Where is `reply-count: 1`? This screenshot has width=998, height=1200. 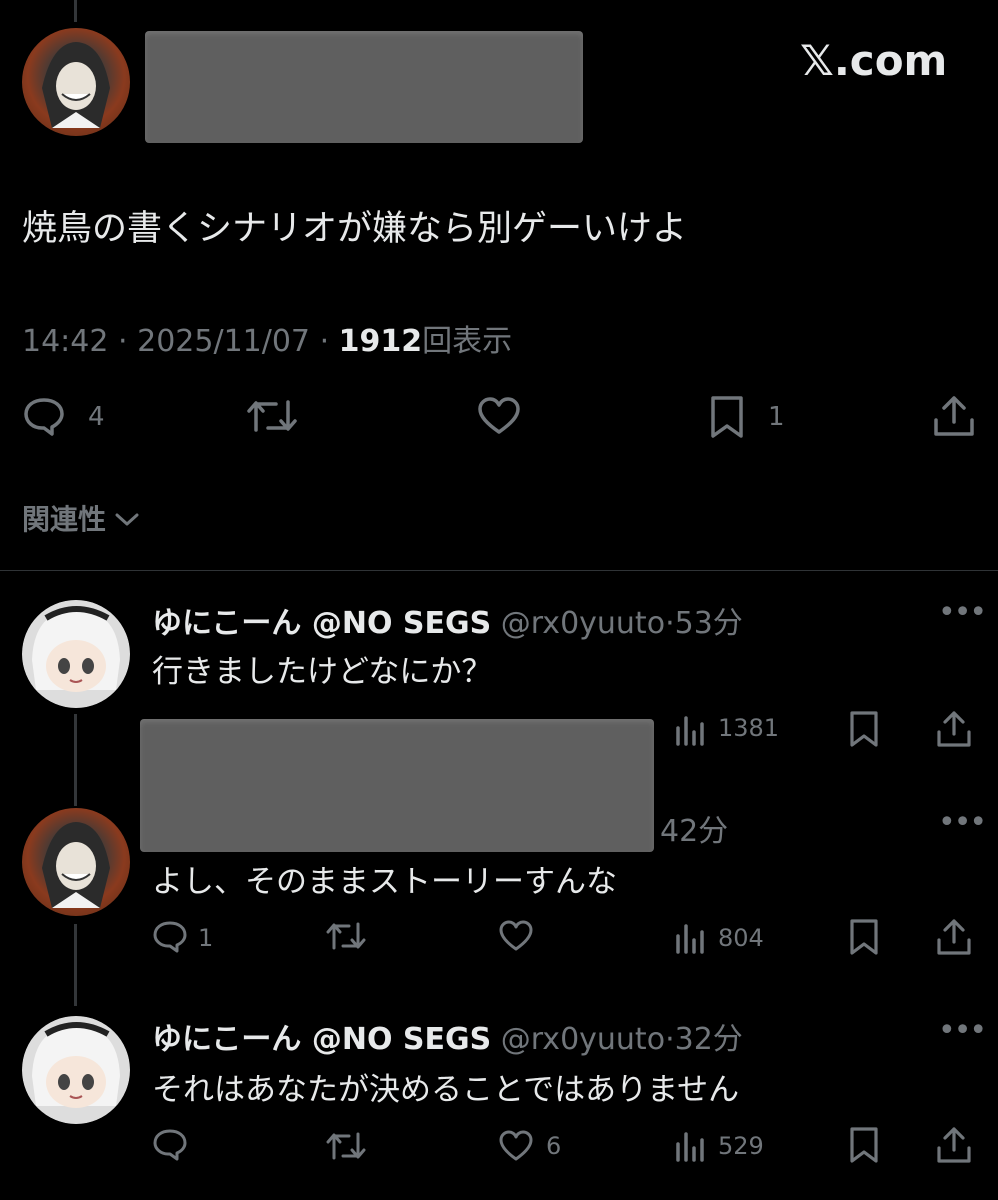 reply-count: 1 is located at coordinates (206, 938).